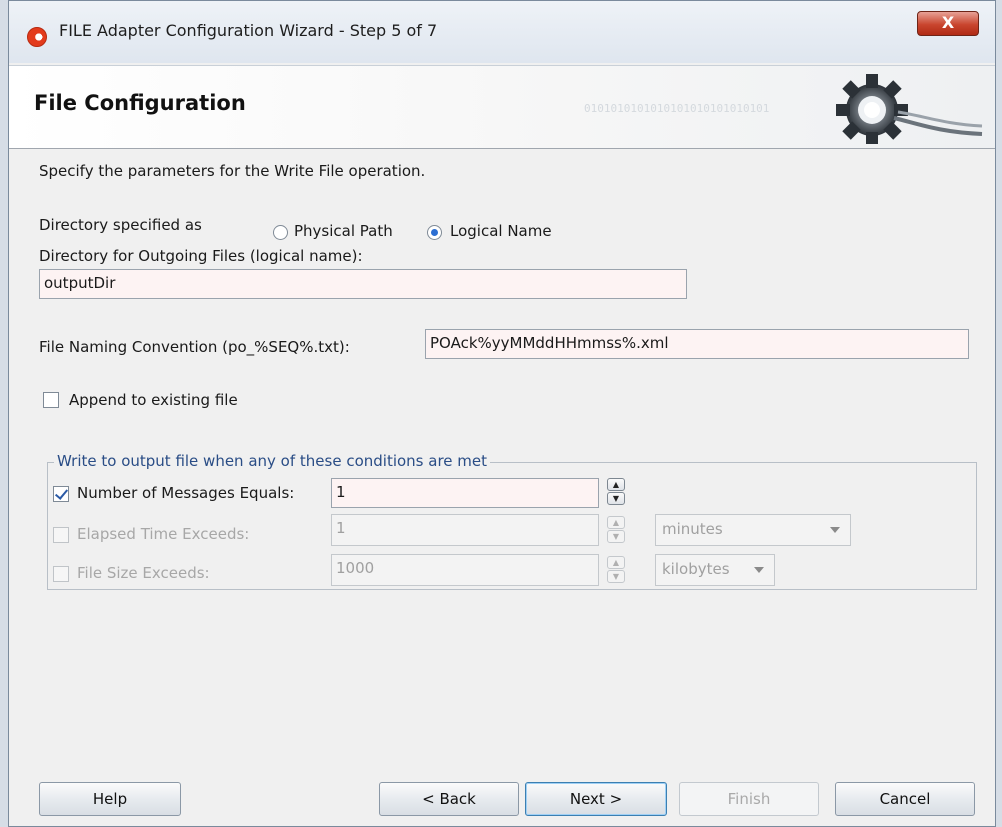  I want to click on append-label: Append to existing file, so click(153, 400).